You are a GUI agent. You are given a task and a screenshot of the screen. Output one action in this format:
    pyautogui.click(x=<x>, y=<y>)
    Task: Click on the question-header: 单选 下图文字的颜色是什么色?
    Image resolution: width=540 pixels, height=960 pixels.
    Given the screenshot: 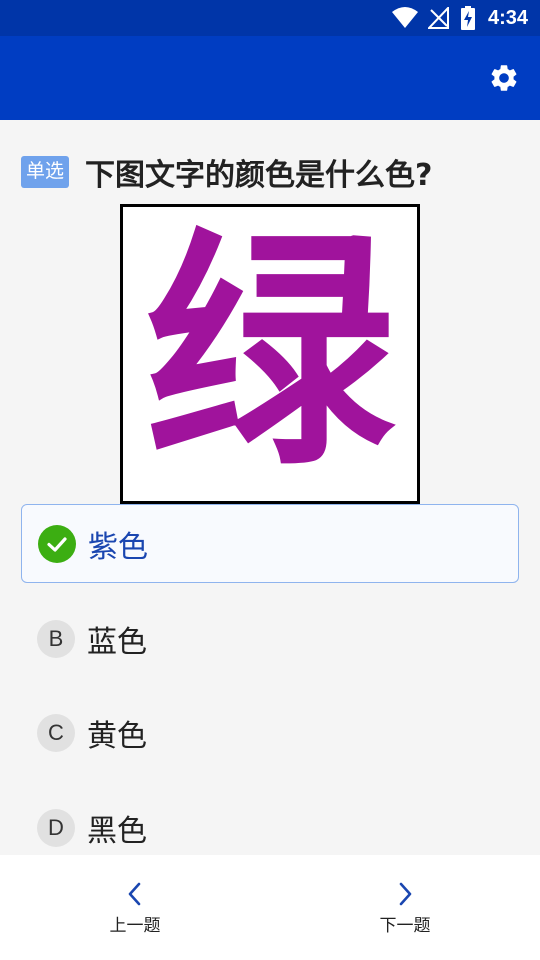 What is the action you would take?
    pyautogui.click(x=270, y=172)
    